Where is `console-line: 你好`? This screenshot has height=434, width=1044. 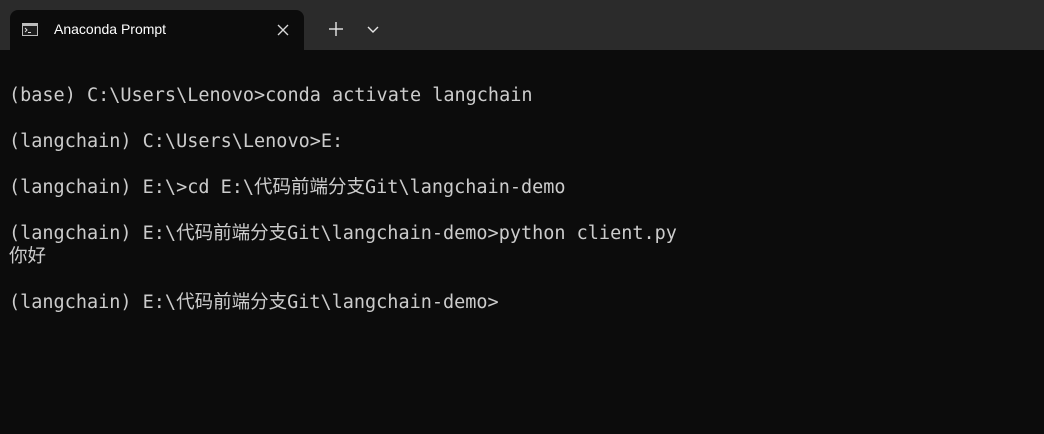 console-line: 你好 is located at coordinates (28, 256).